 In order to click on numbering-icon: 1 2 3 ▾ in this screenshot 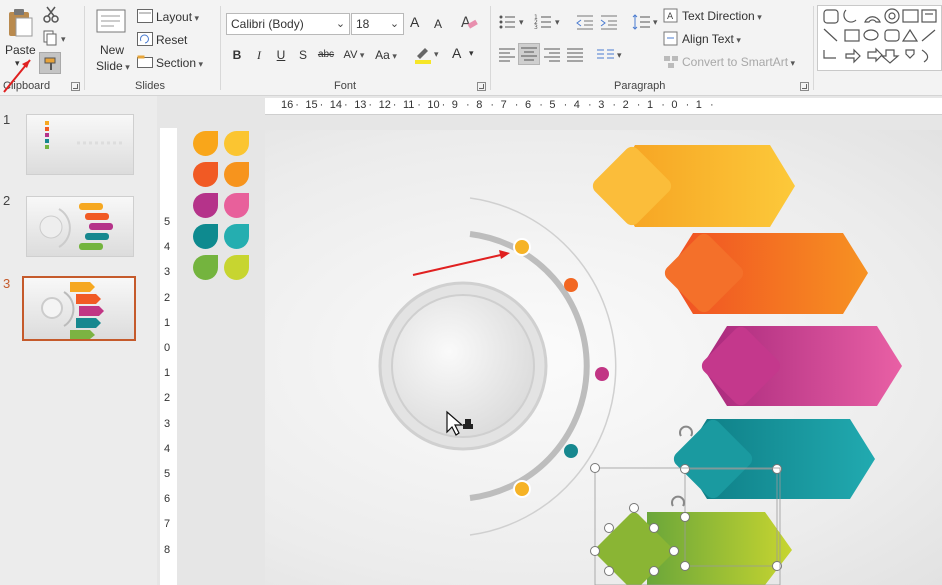, I will do `click(549, 22)`.